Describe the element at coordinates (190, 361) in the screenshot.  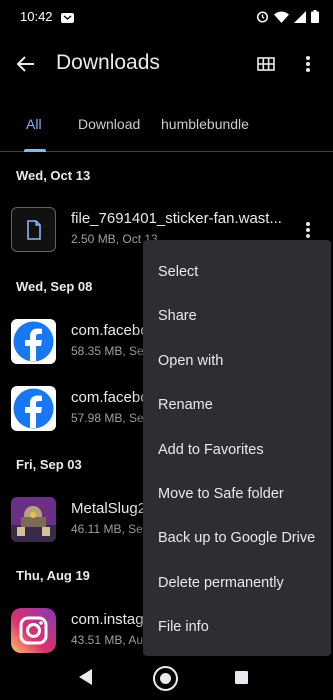
I see `menu-item-open-with: Open with` at that location.